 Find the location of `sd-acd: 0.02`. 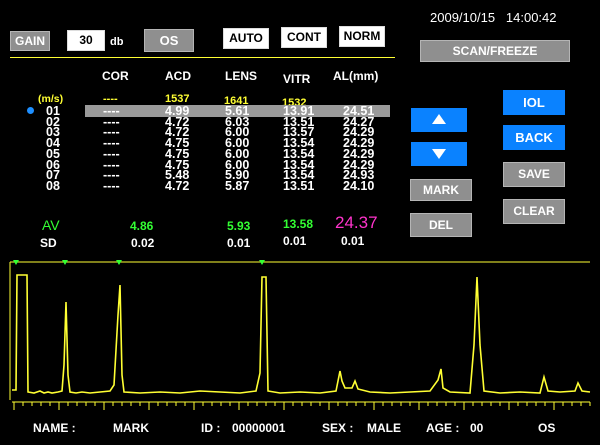

sd-acd: 0.02 is located at coordinates (143, 243).